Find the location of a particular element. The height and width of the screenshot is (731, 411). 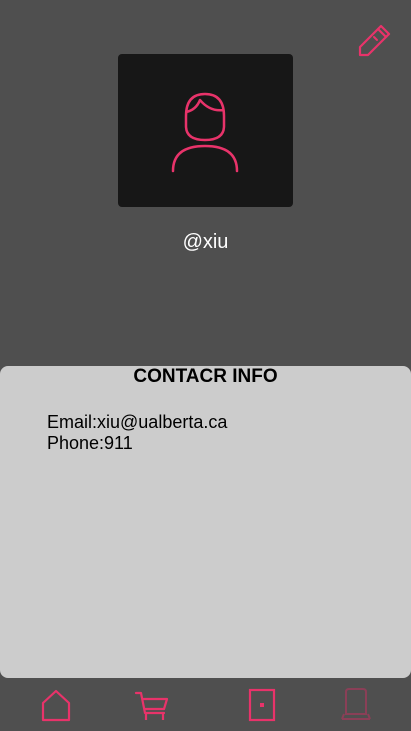

cart-icon is located at coordinates (151, 705).